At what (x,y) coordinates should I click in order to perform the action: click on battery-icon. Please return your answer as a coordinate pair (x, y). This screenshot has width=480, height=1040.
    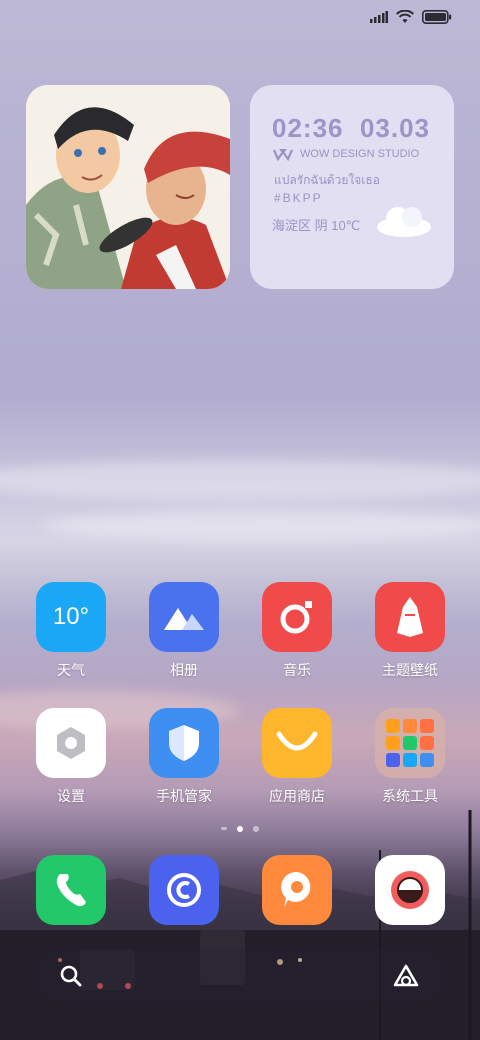
    Looking at the image, I should click on (437, 17).